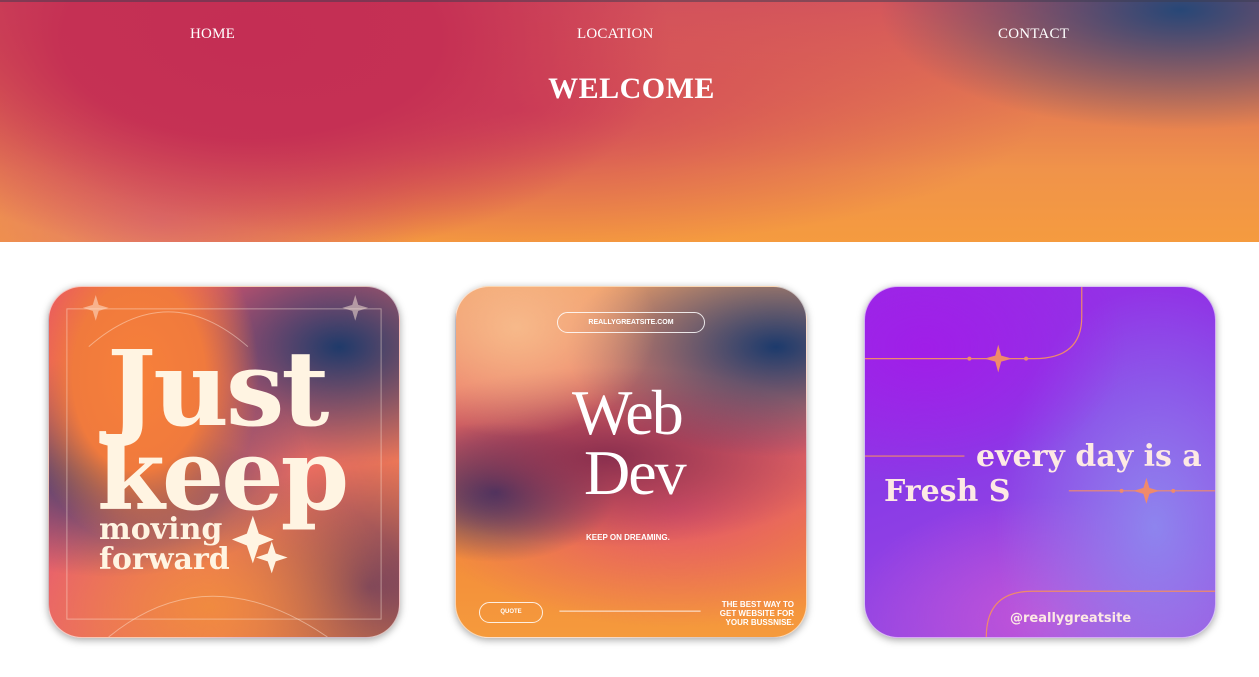  What do you see at coordinates (635, 472) in the screenshot?
I see `card-title-dev: Dev` at bounding box center [635, 472].